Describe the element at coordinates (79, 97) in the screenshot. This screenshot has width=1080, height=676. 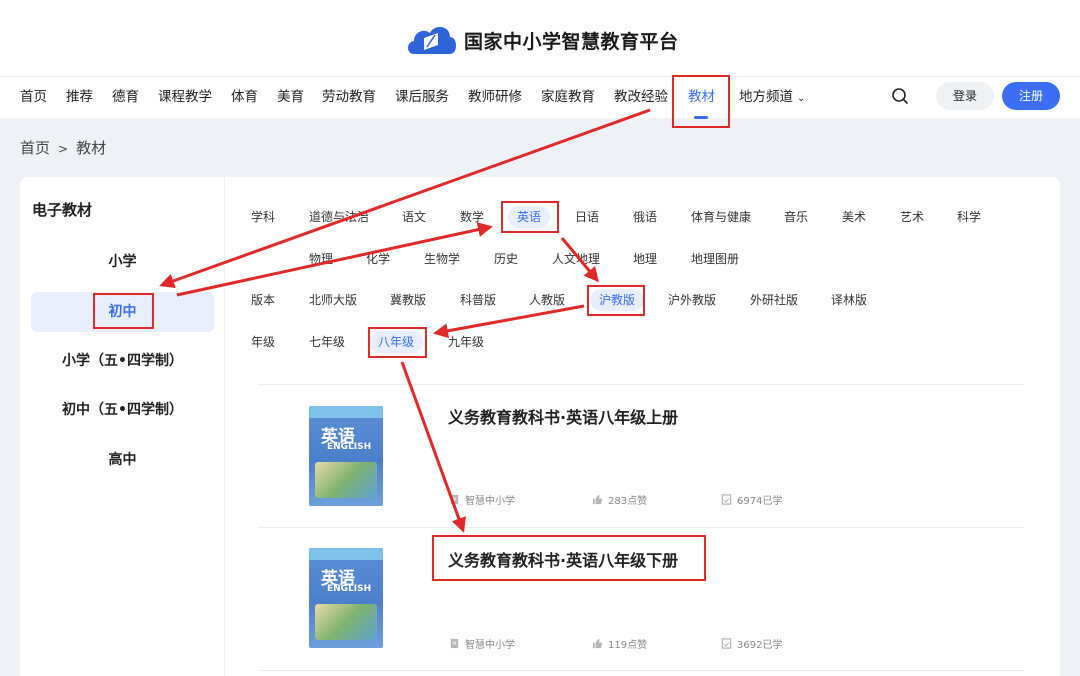
I see `nav-recommend: 推荐` at that location.